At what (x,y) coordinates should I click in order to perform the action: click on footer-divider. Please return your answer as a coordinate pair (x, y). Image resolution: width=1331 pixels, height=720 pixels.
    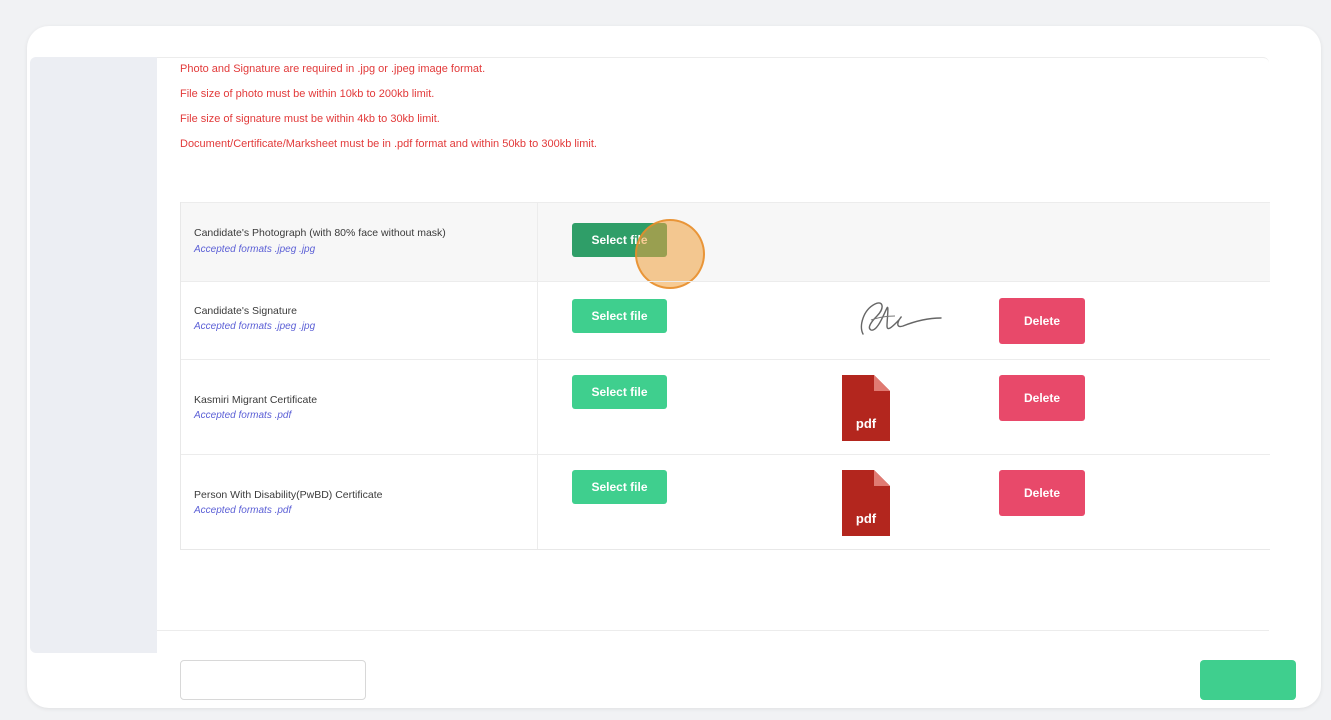
    Looking at the image, I should click on (713, 630).